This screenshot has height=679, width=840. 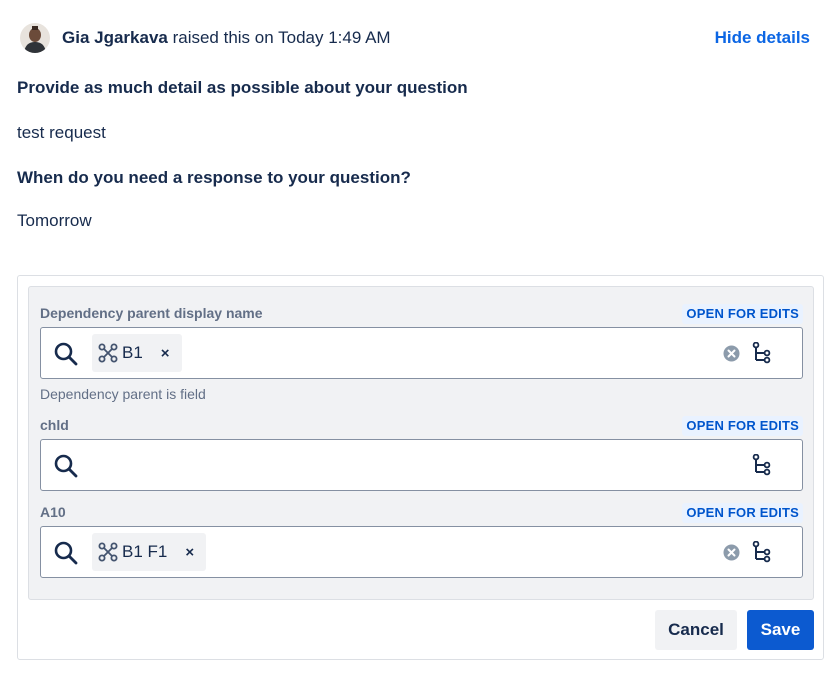 I want to click on a10-field: B1 F1 ×, so click(x=421, y=552).